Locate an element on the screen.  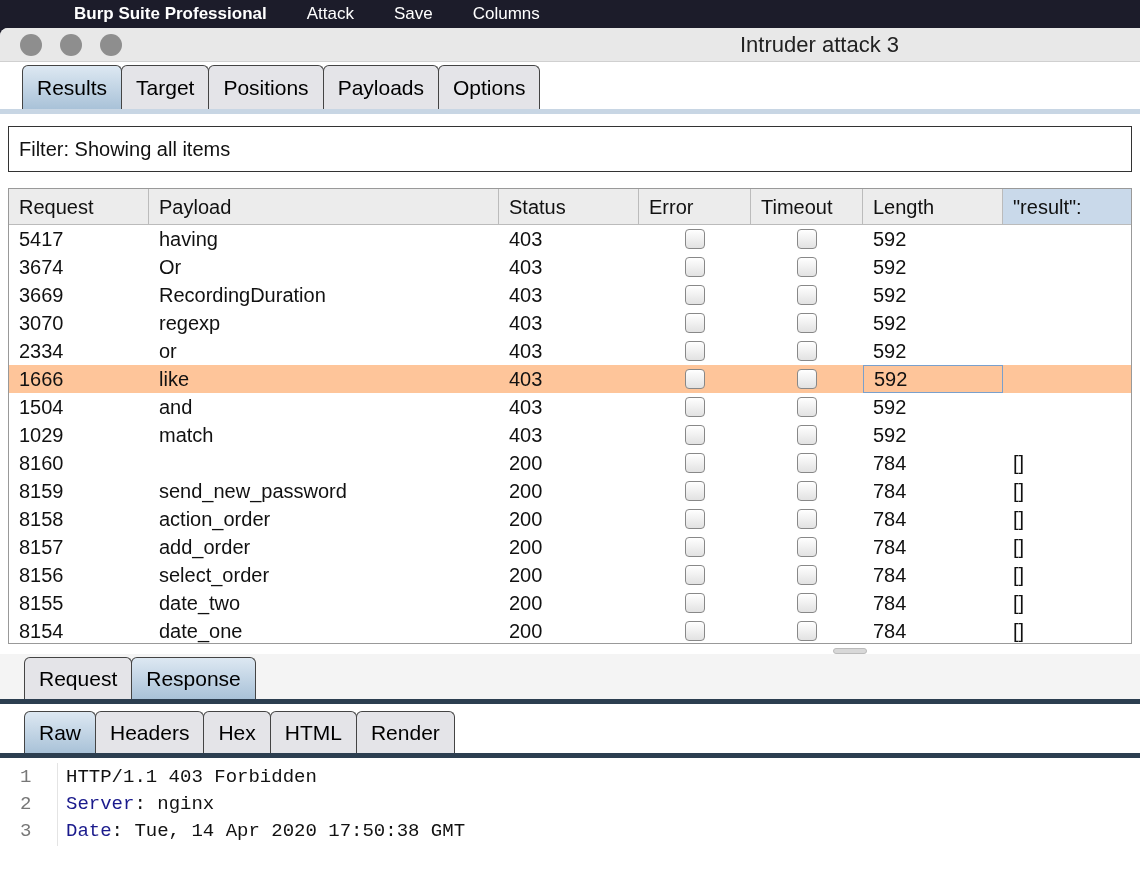
tab: Payloads is located at coordinates (380, 87).